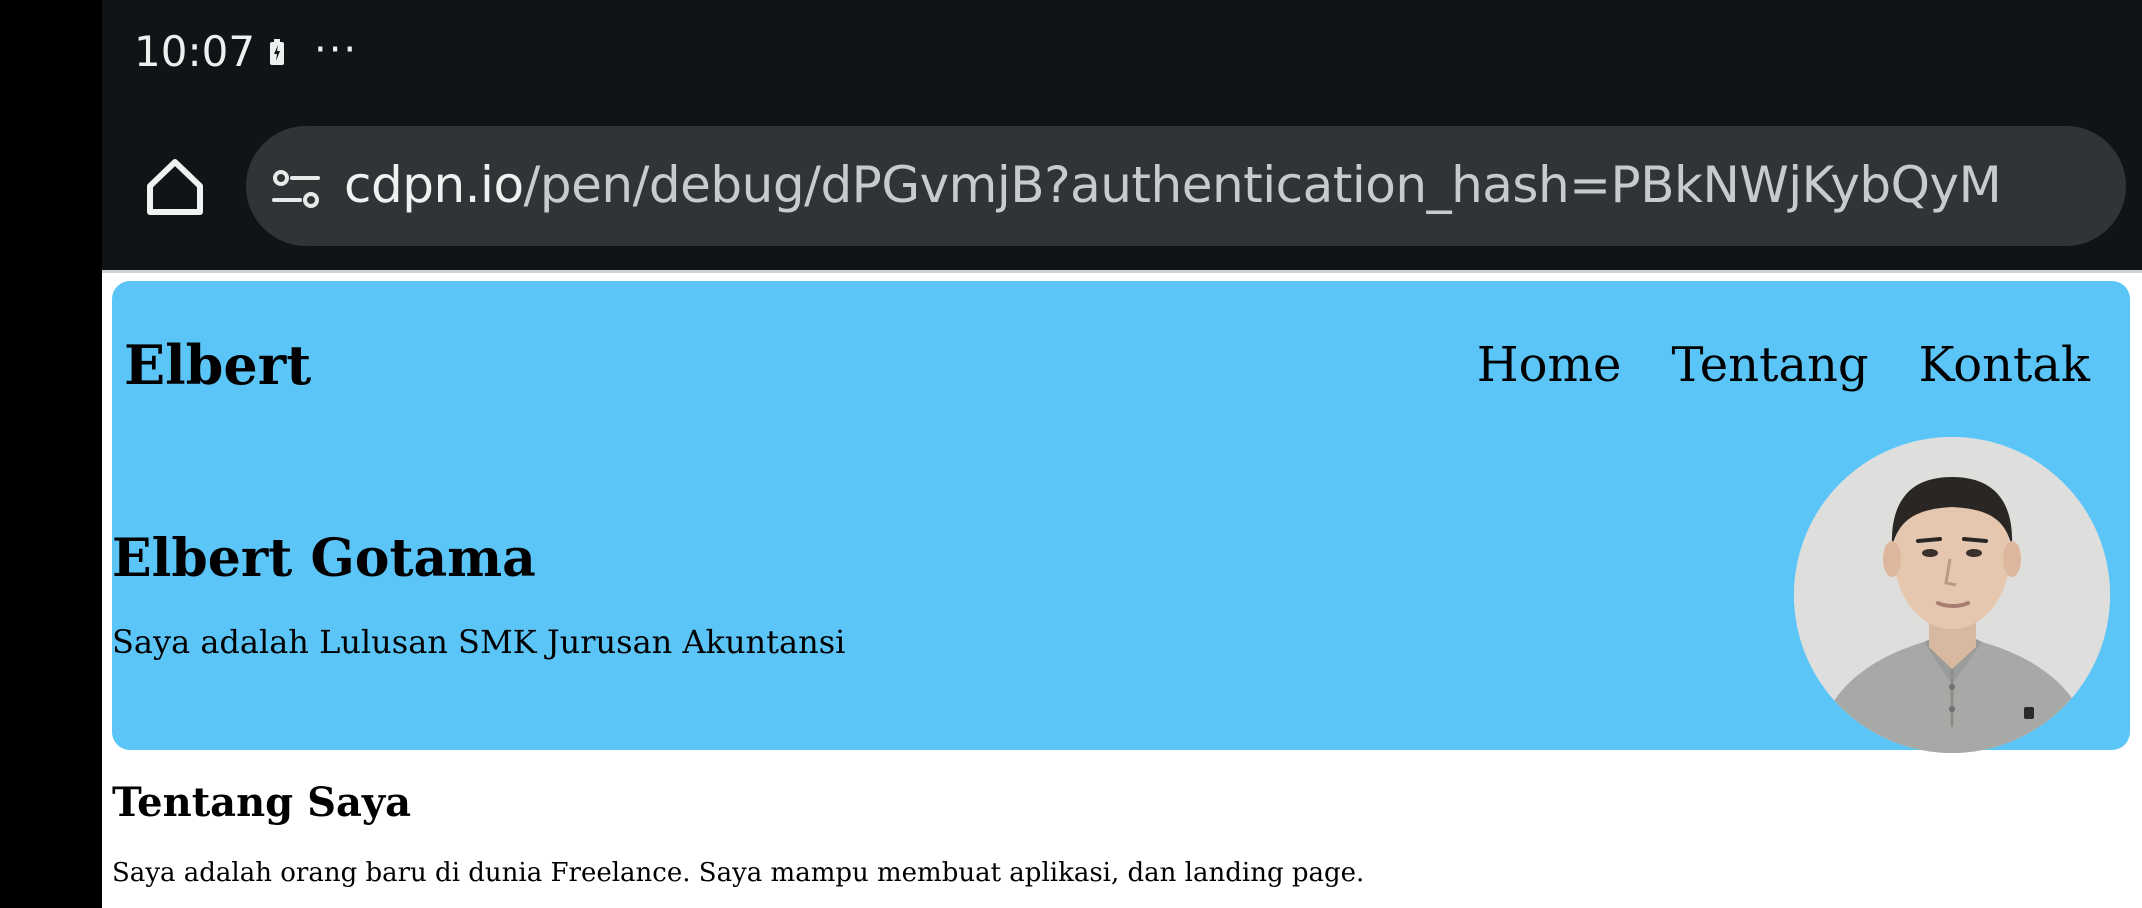 The width and height of the screenshot is (2142, 908). I want to click on nav-link-home: Home, so click(1549, 365).